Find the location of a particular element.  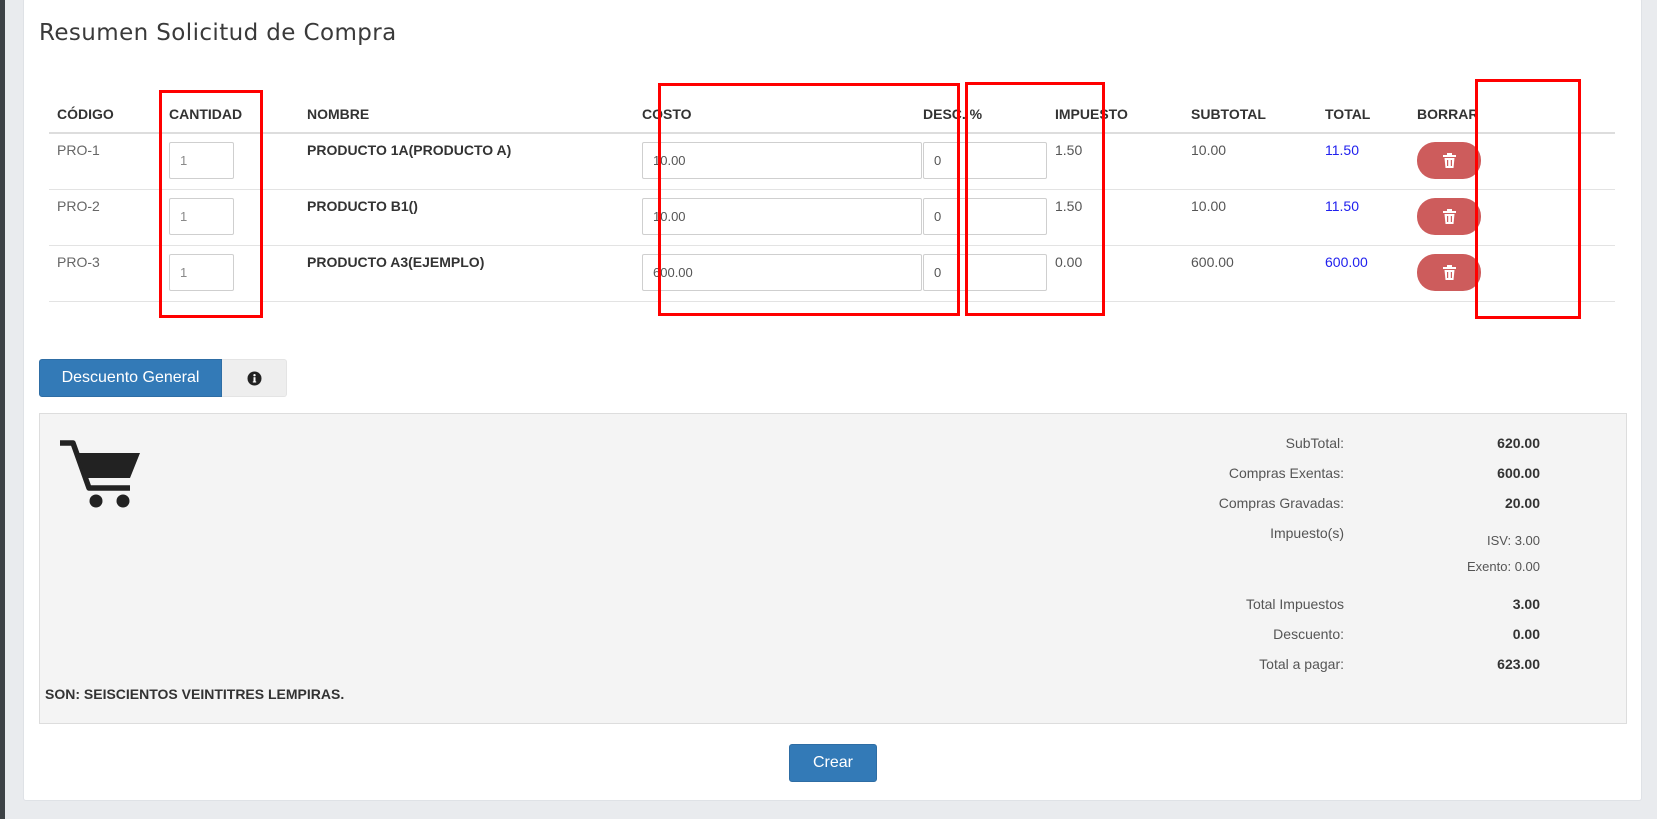

row-subtotal: 600.00 is located at coordinates (1250, 273).